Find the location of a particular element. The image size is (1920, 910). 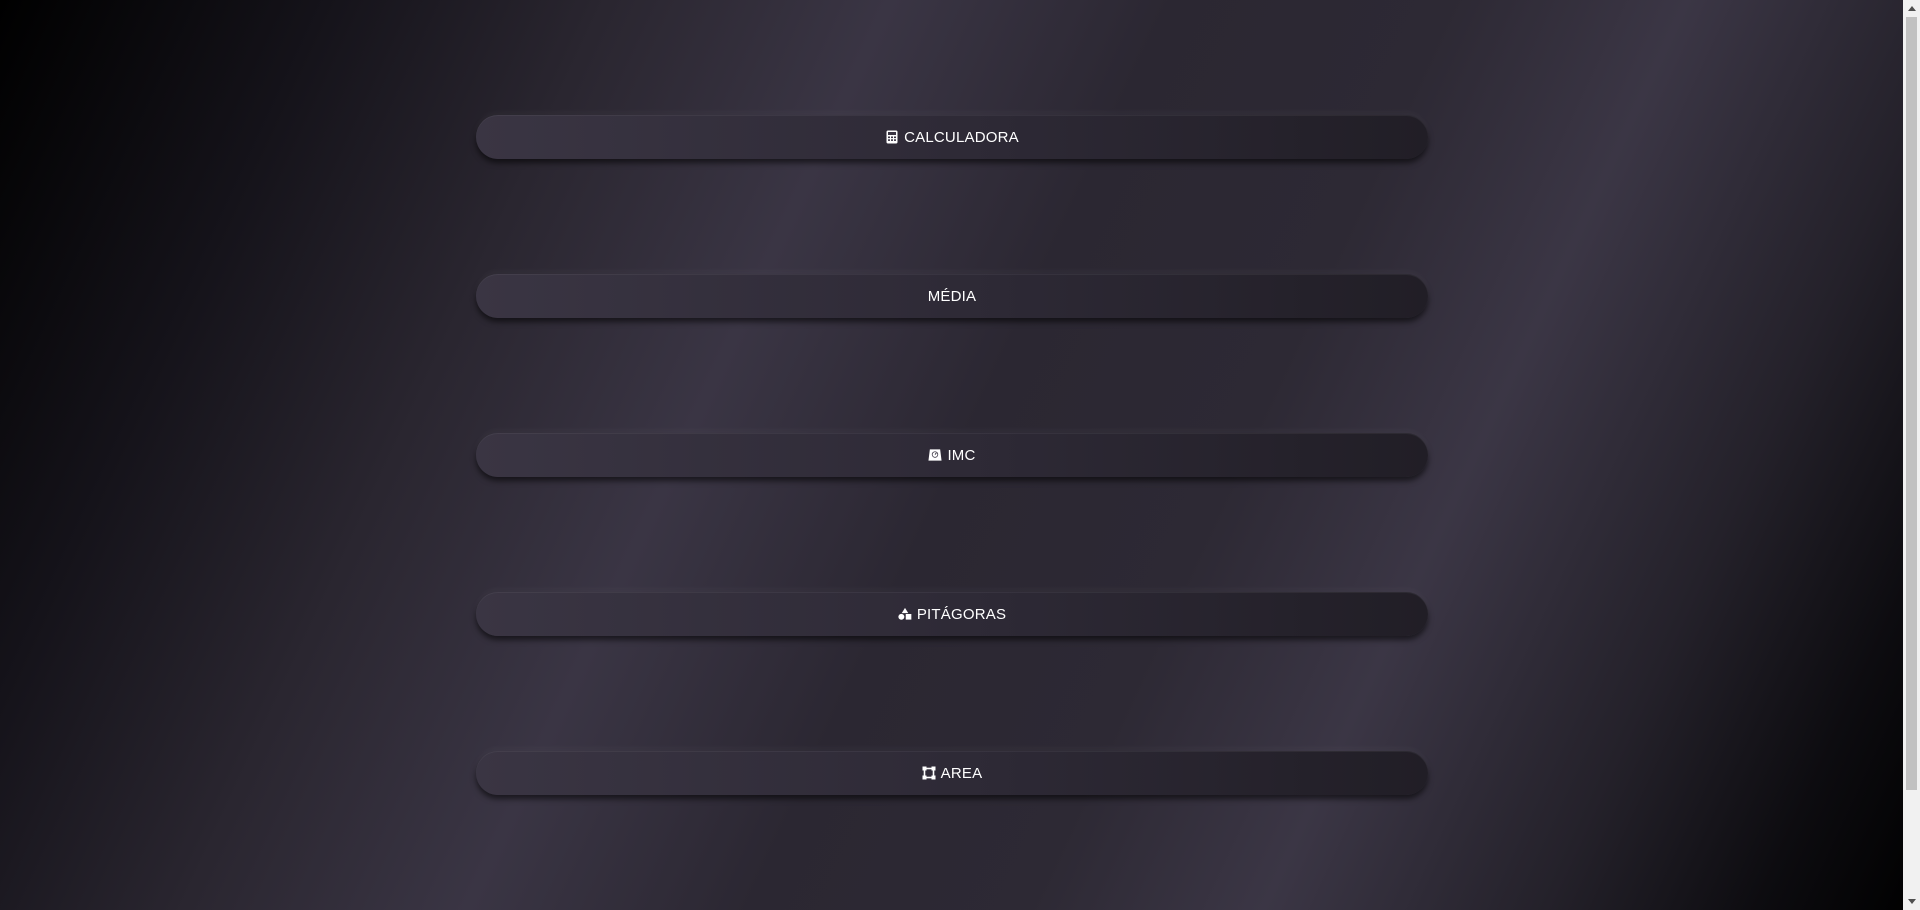

area-button: AREA is located at coordinates (952, 773).